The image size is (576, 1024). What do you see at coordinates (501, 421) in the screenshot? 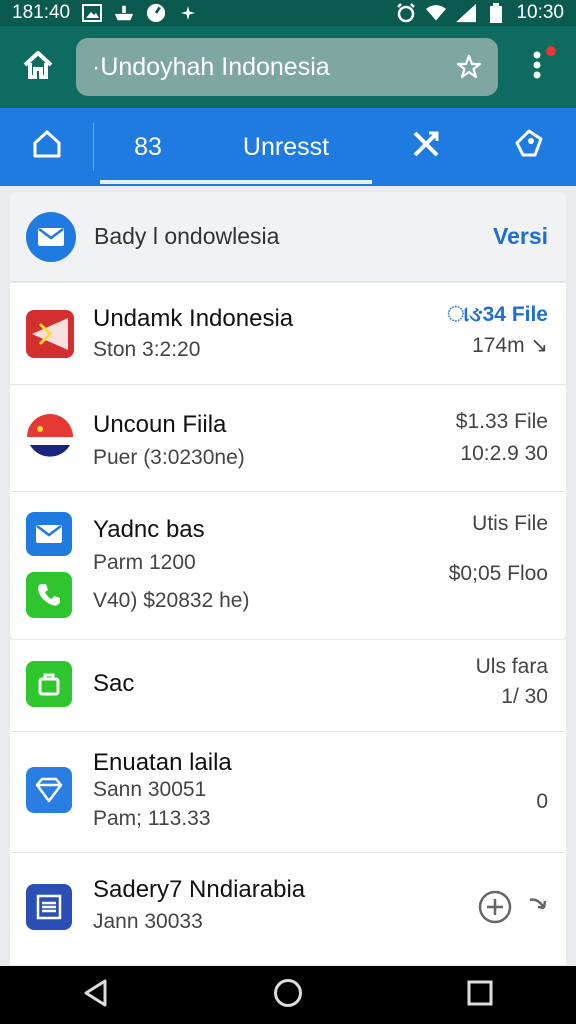
I see `item-size: $1.33 File` at bounding box center [501, 421].